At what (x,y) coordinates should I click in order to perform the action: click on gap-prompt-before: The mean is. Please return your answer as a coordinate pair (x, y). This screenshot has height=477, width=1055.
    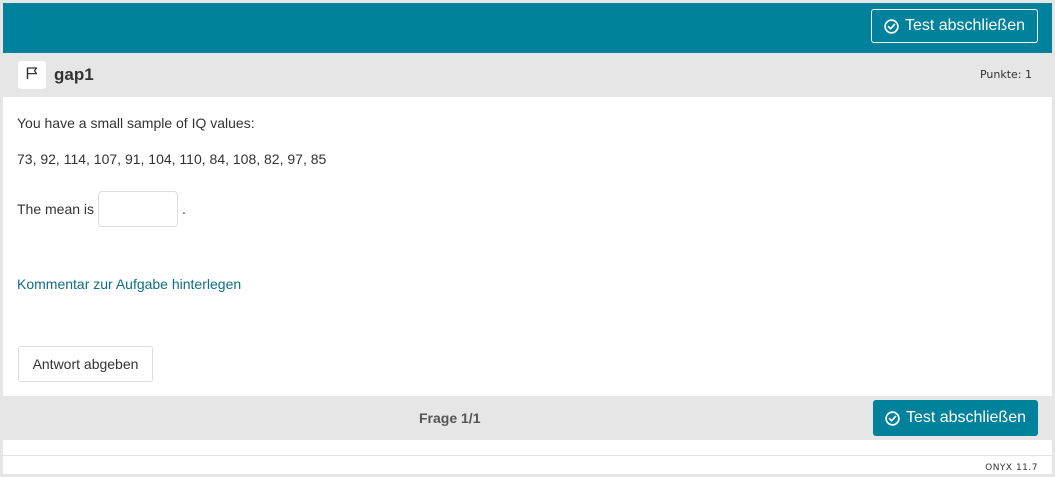
    Looking at the image, I should click on (56, 209).